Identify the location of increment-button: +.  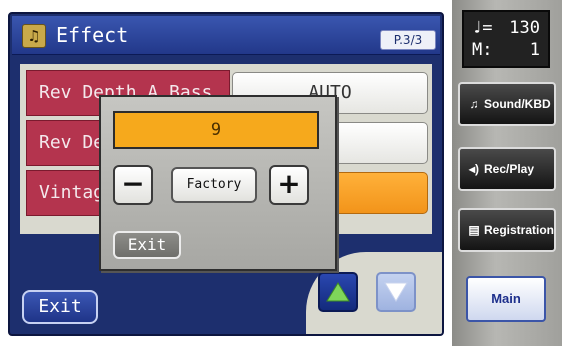
(289, 185).